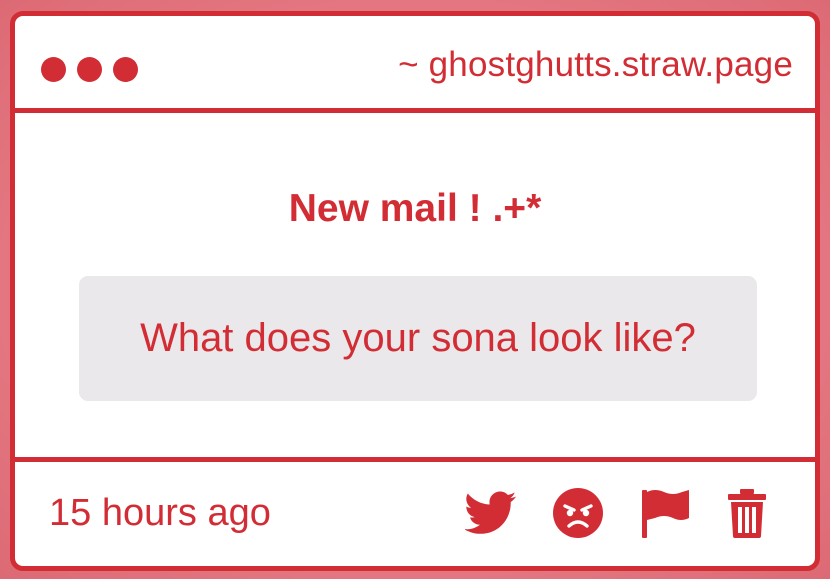 The image size is (830, 579). I want to click on page-url: ~ ghostghutts.straw.page, so click(595, 64).